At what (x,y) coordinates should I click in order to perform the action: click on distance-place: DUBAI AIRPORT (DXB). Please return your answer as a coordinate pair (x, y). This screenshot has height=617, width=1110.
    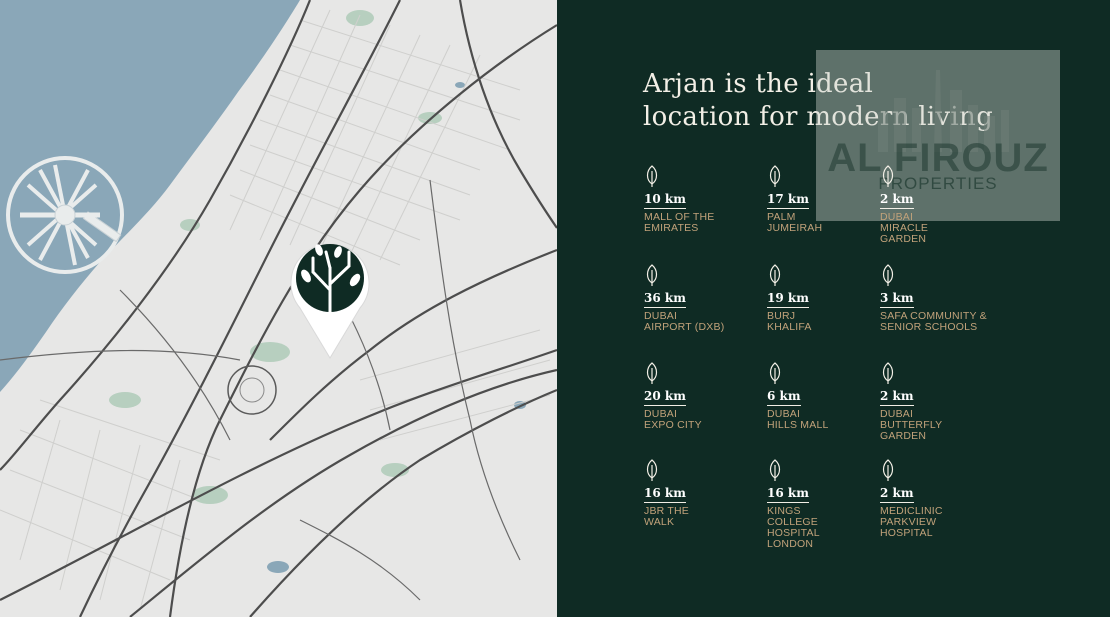
    Looking at the image, I should click on (684, 321).